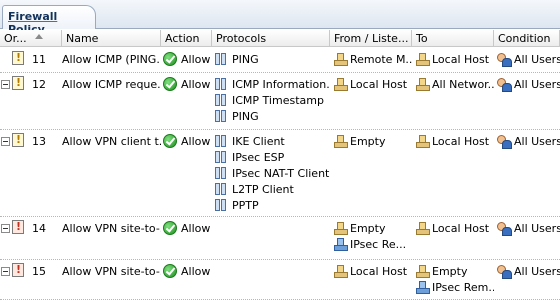  I want to click on tab-firewall-policy: Firewall Policy, so click(49, 20).